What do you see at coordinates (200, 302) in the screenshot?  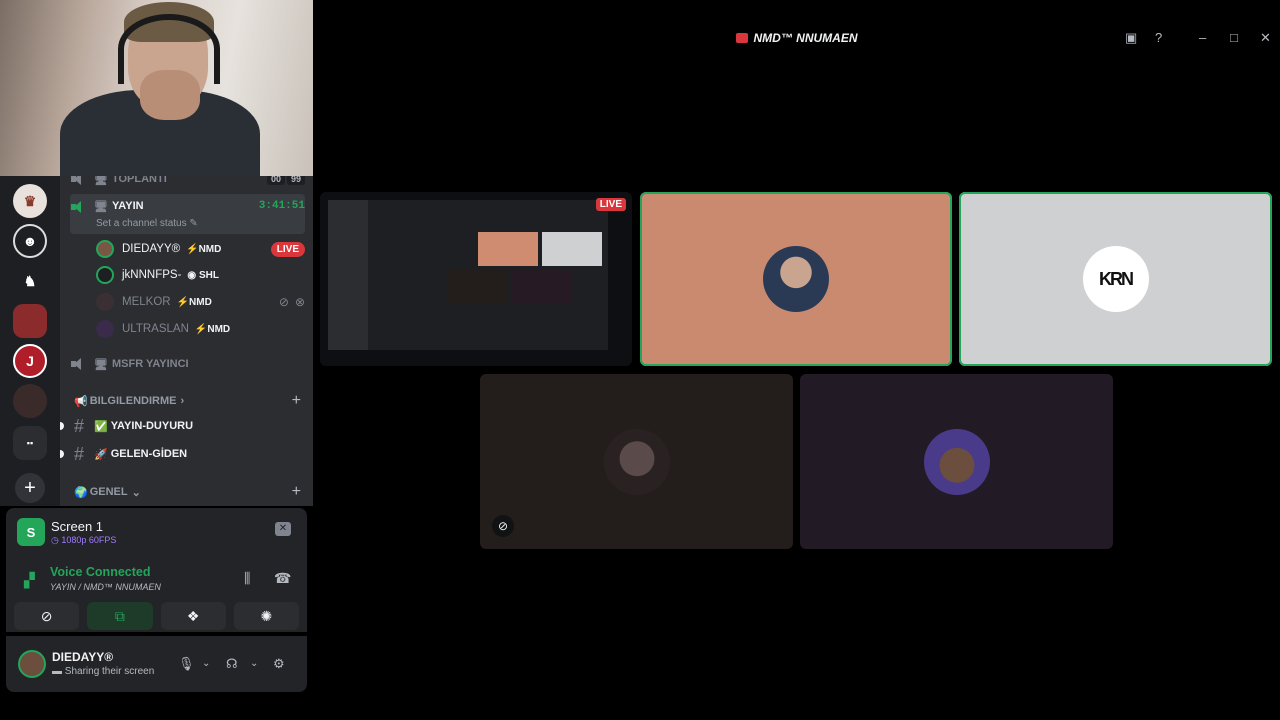 I see `voice-user: MELKOR ⚡NMD ⊘ ⊗` at bounding box center [200, 302].